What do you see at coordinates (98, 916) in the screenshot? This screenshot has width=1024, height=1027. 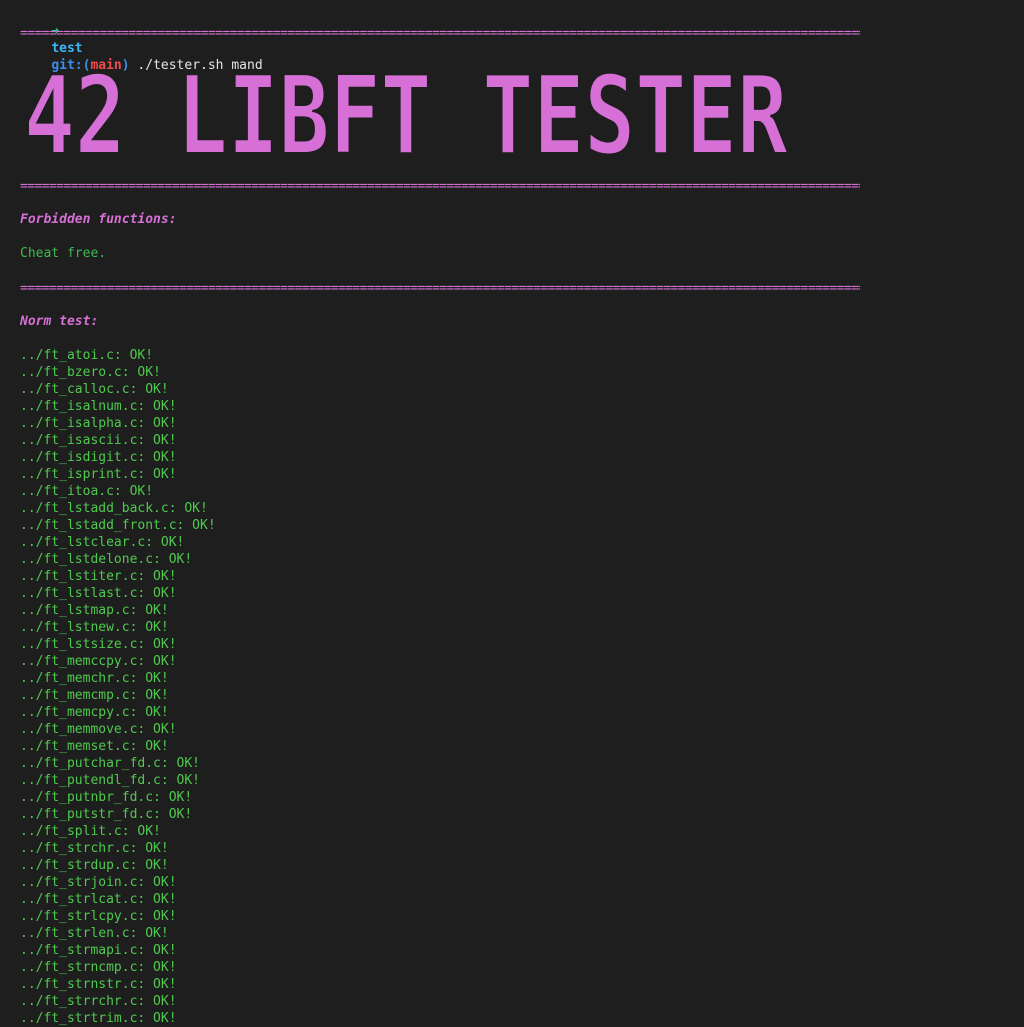 I see `norm-result-line: ../ft_strlcpy.c: OK!` at bounding box center [98, 916].